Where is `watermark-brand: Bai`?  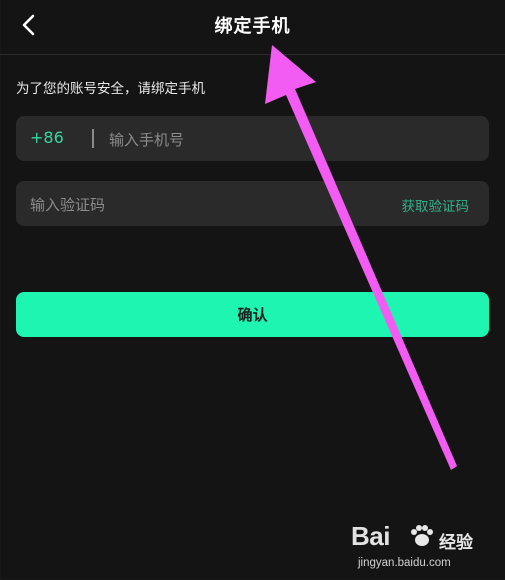
watermark-brand: Bai is located at coordinates (370, 536).